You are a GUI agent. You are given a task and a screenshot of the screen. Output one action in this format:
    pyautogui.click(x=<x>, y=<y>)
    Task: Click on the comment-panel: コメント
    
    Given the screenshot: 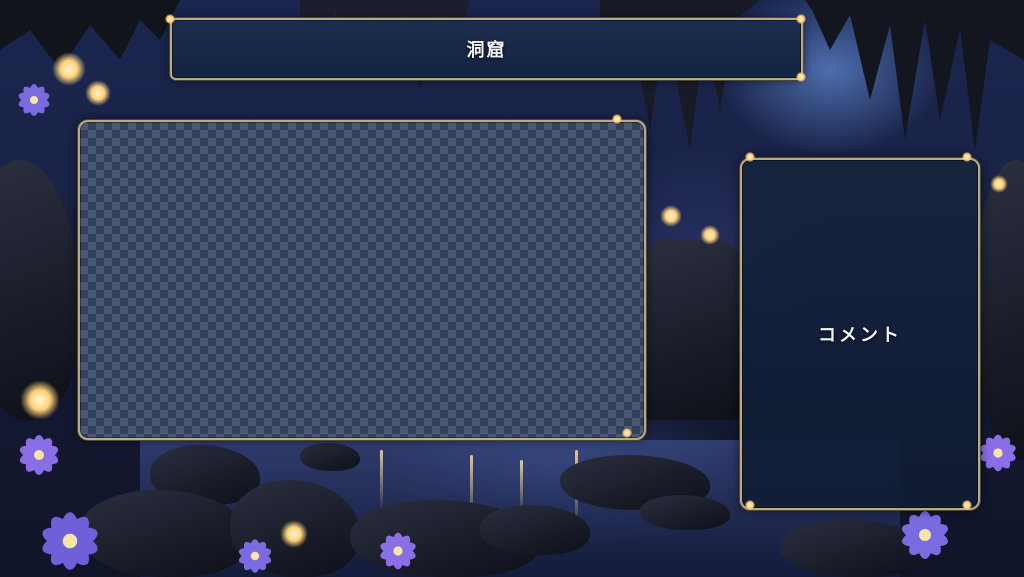 What is the action you would take?
    pyautogui.click(x=860, y=334)
    